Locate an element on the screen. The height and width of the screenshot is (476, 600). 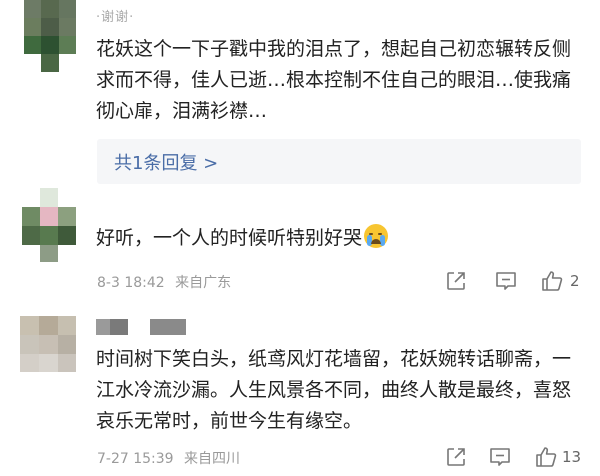
view-replies-link: 共1条回复 > is located at coordinates (166, 162).